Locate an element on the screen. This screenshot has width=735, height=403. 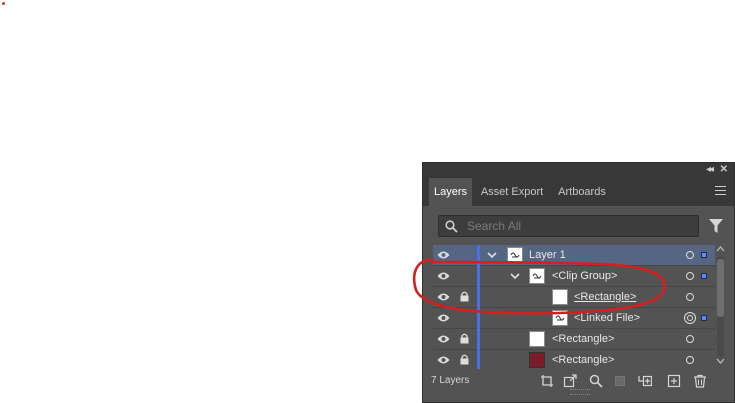
panel-menu-icon is located at coordinates (720, 190).